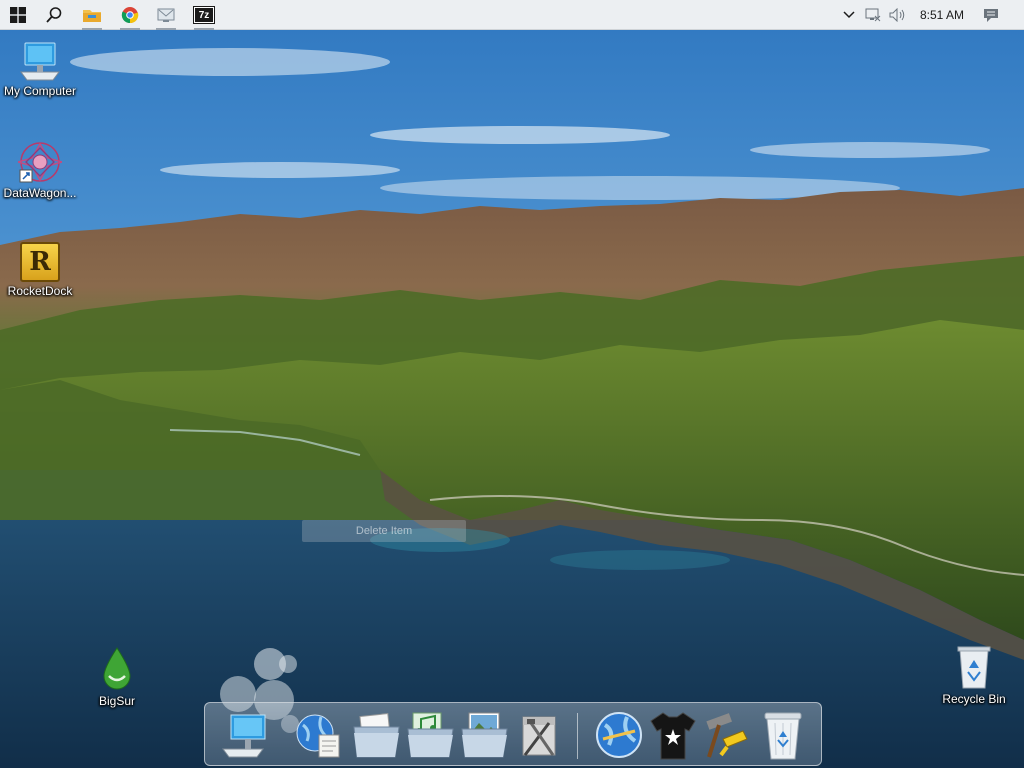 The width and height of the screenshot is (1024, 768). I want to click on dock, so click(513, 734).